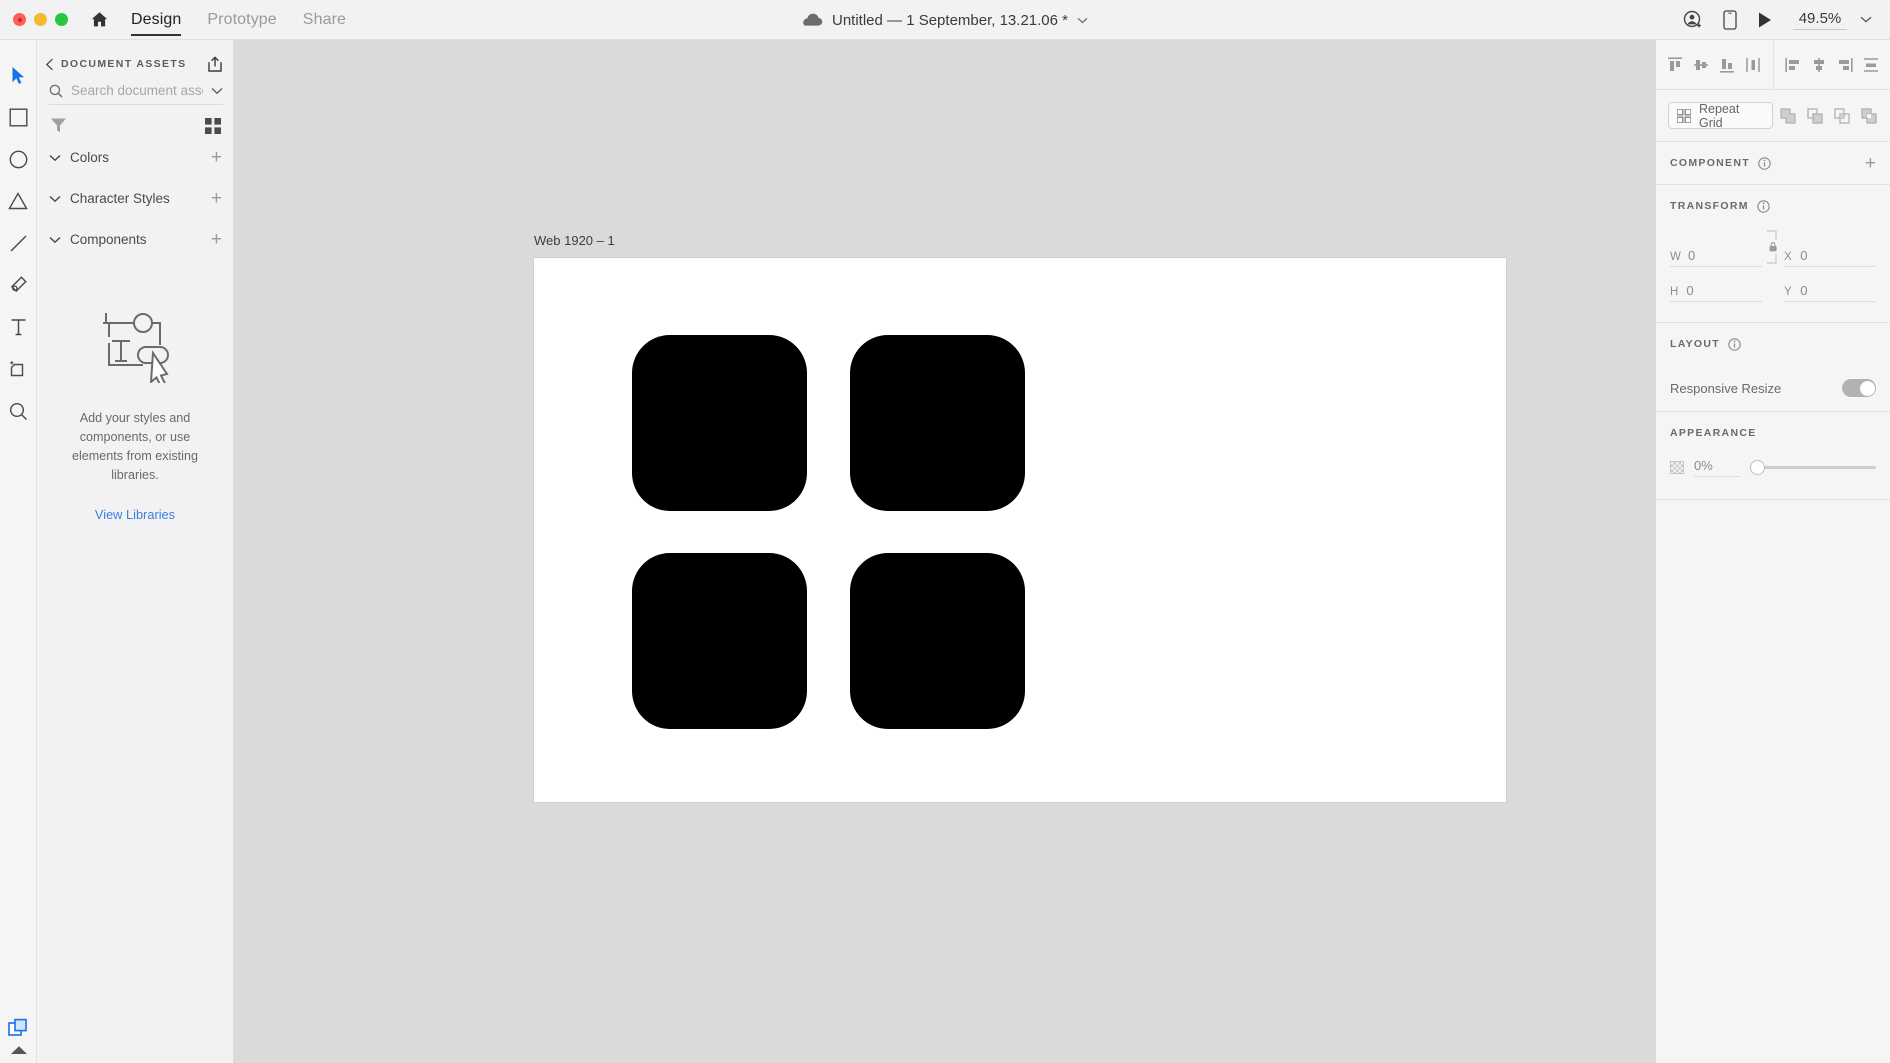  What do you see at coordinates (1701, 64) in the screenshot?
I see `align-center-vertical-icon` at bounding box center [1701, 64].